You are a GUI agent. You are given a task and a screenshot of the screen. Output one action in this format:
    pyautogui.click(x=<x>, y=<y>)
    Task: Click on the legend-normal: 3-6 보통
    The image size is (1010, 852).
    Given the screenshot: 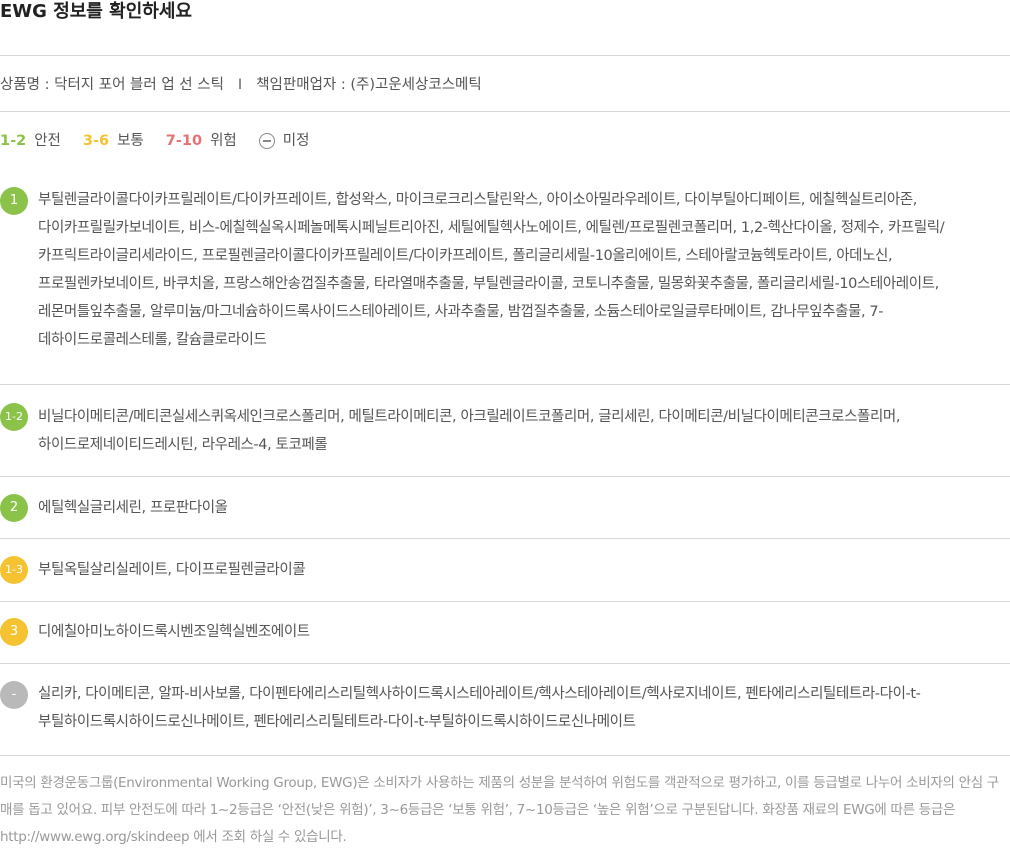 What is the action you would take?
    pyautogui.click(x=113, y=141)
    